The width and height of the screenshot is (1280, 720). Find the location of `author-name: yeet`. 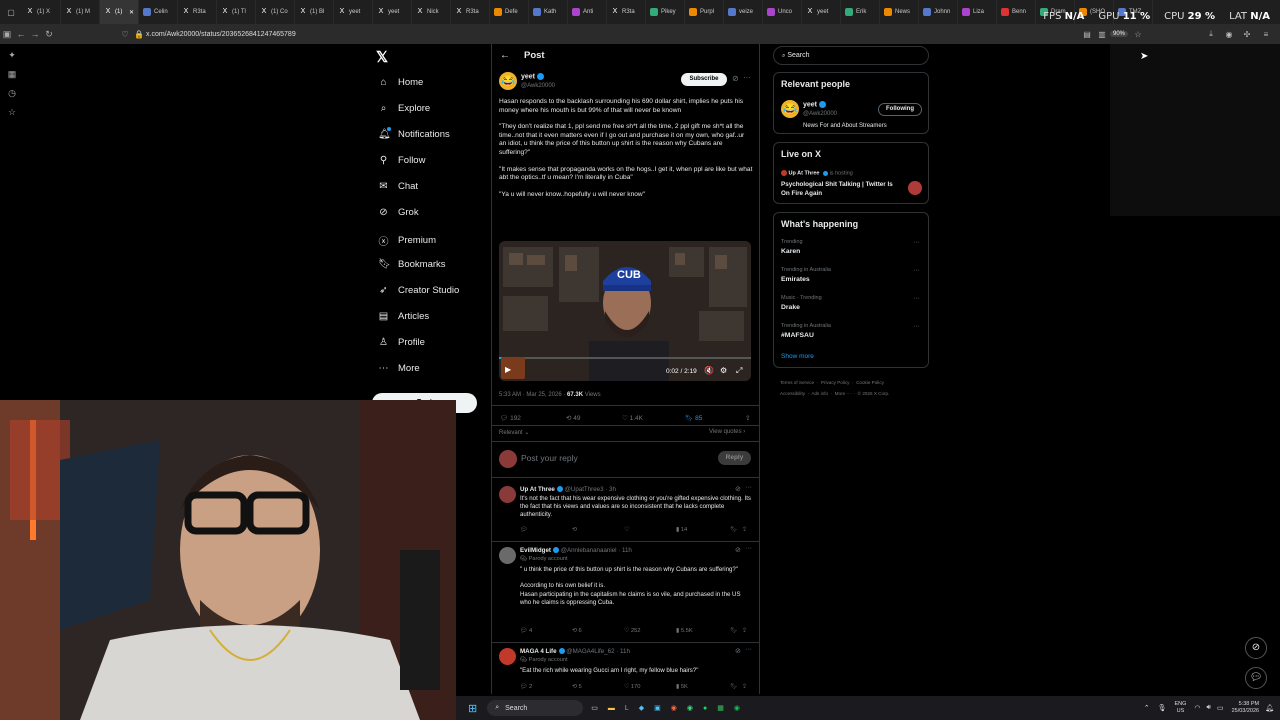

author-name: yeet is located at coordinates (528, 76).